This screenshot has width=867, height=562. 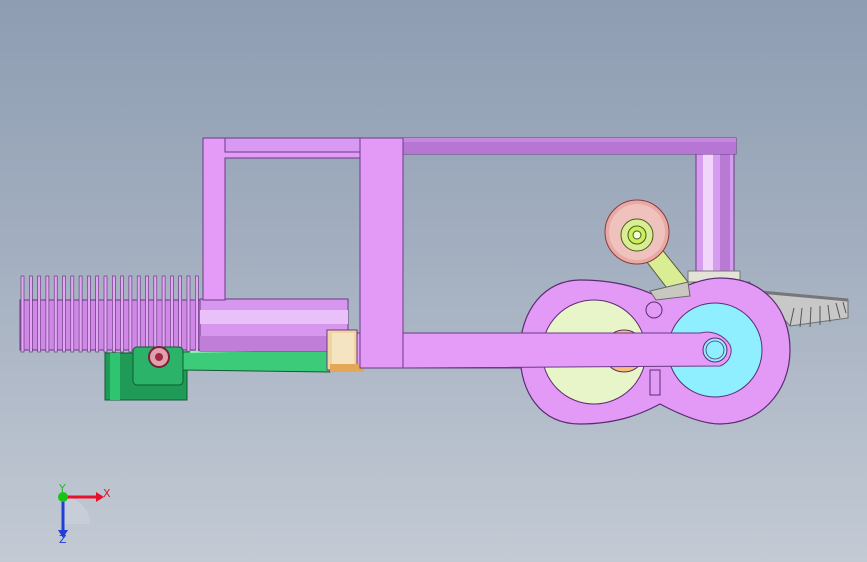 What do you see at coordinates (715, 225) in the screenshot?
I see `right-post` at bounding box center [715, 225].